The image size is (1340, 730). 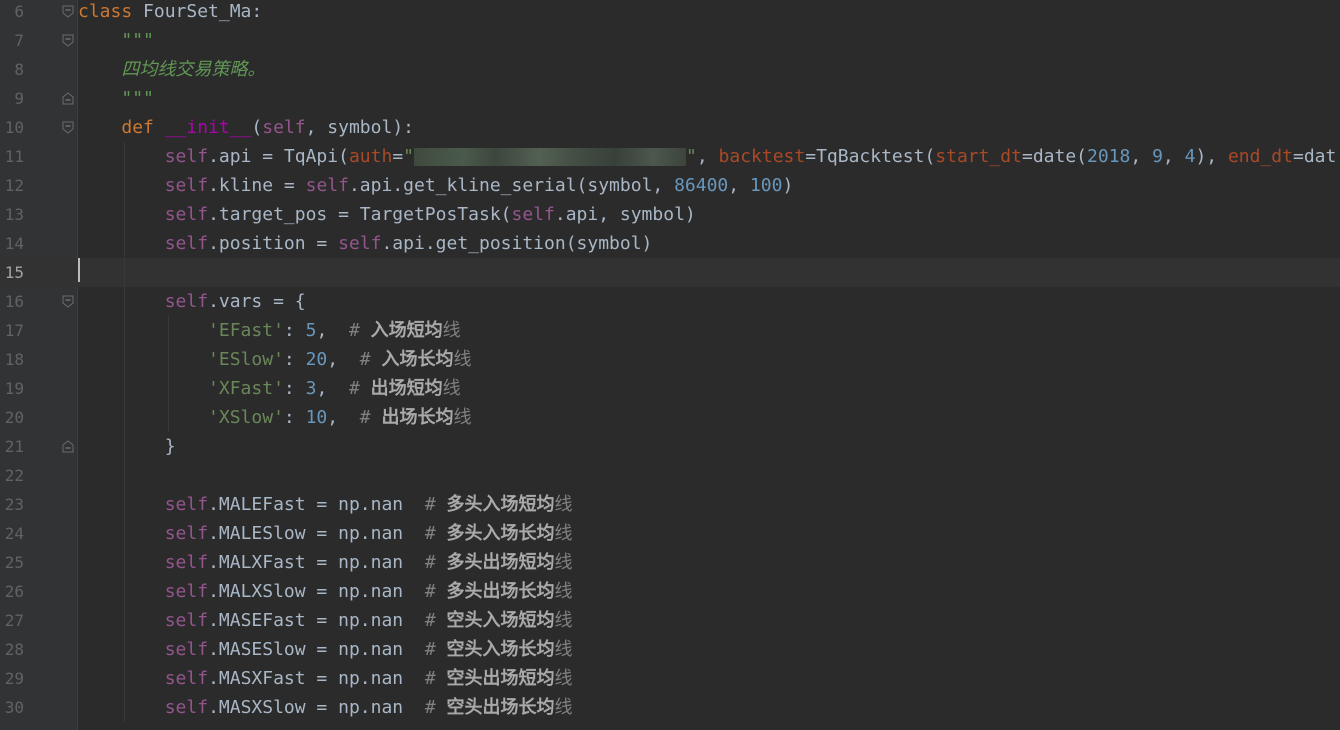 I want to click on code-line: 16 self.vars = {, so click(x=670, y=301).